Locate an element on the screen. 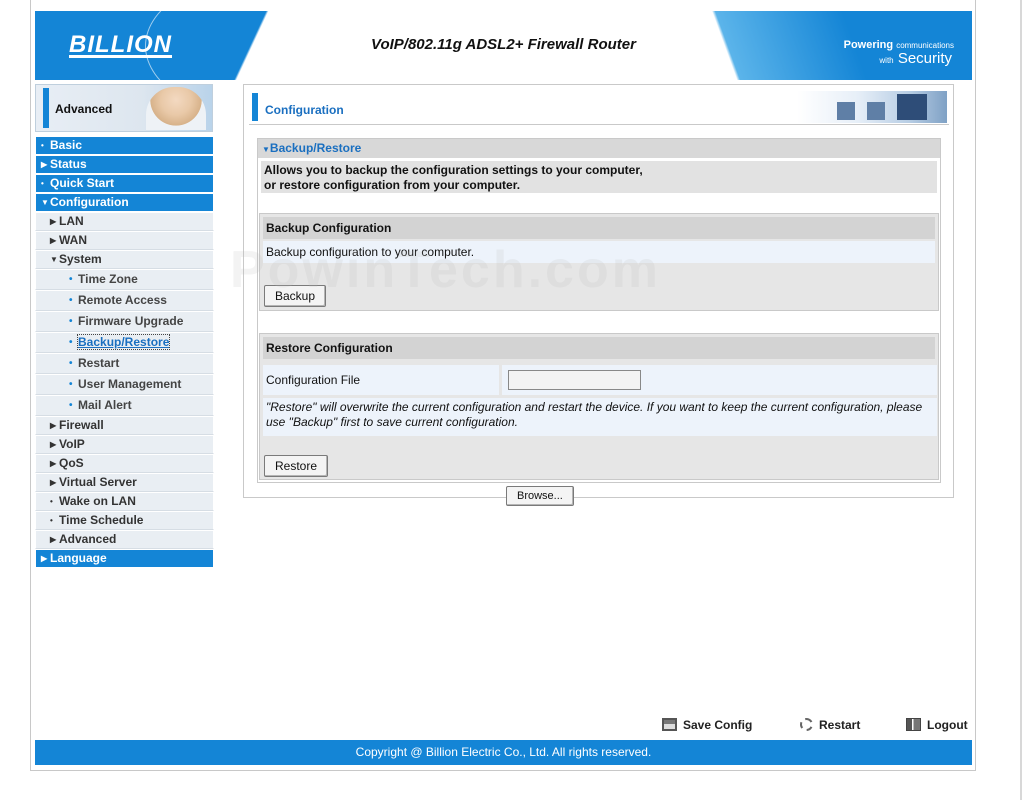 This screenshot has height=800, width=1022. sidebar-item-label: QoS is located at coordinates (71, 463).